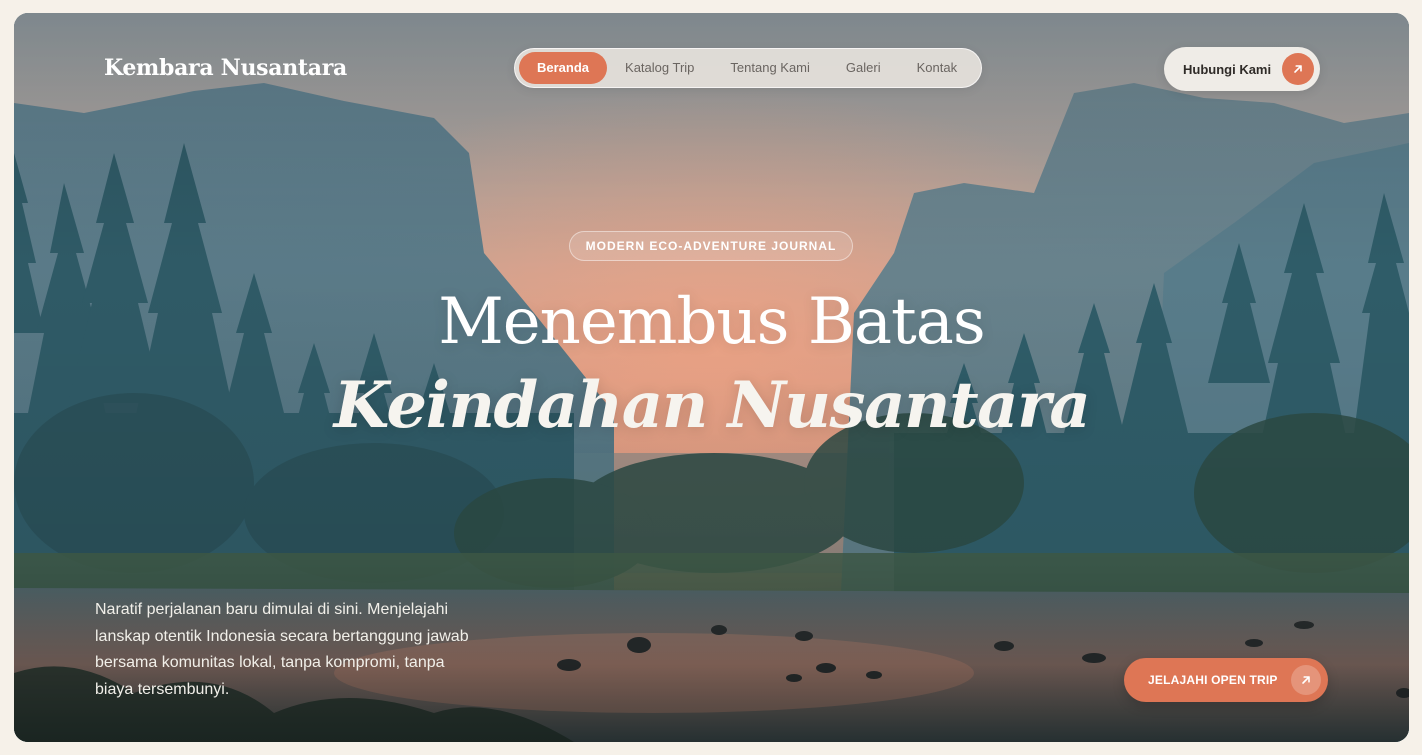 This screenshot has width=1422, height=755. What do you see at coordinates (937, 68) in the screenshot?
I see `nav-item-kontak: Kontak` at bounding box center [937, 68].